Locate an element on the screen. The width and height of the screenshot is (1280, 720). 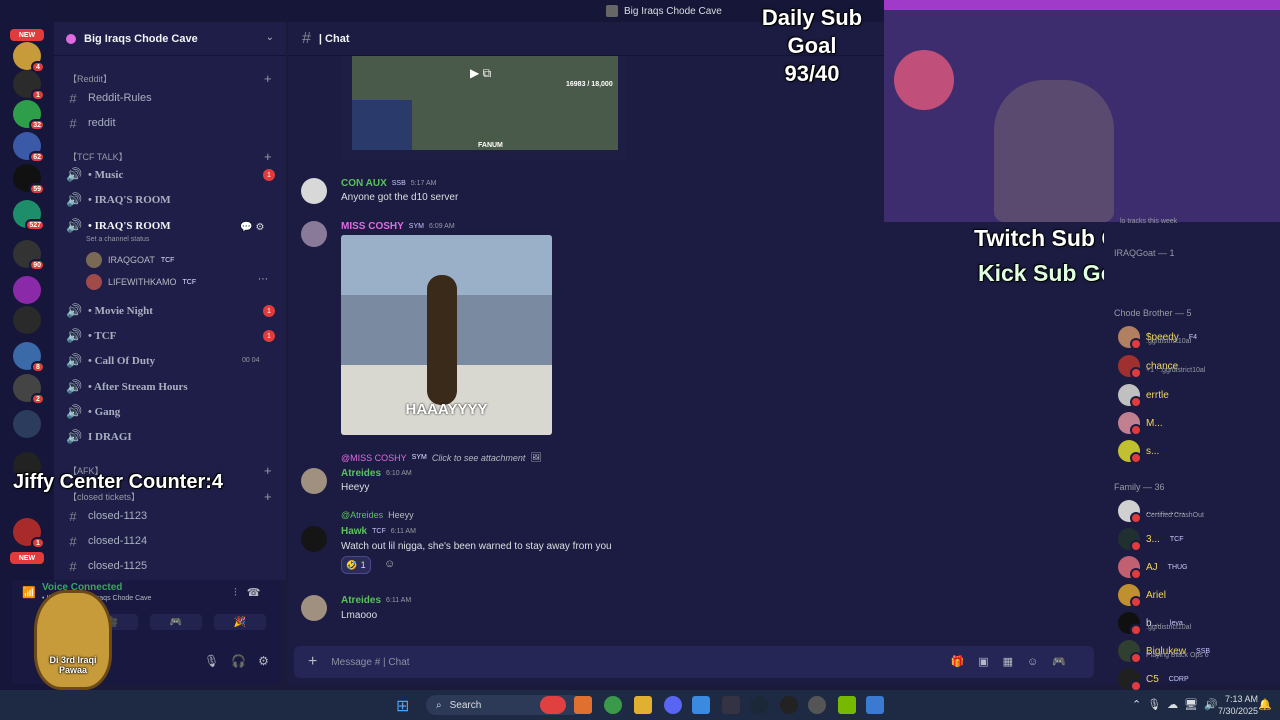
channel-reddit-rules: # Reddit-Rules is located at coordinates (173, 98).